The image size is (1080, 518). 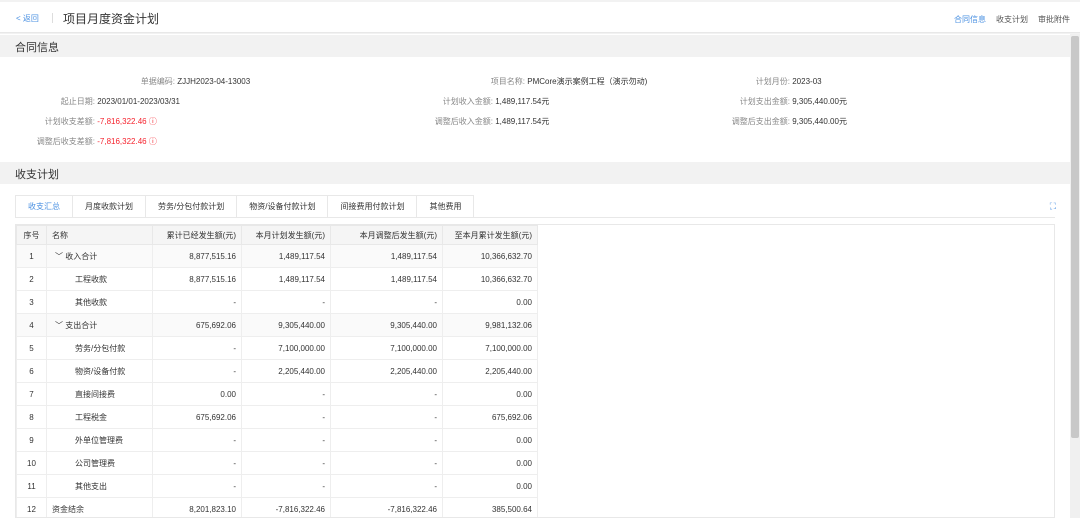 What do you see at coordinates (535, 173) in the screenshot?
I see `section-title-plan: 收支计划` at bounding box center [535, 173].